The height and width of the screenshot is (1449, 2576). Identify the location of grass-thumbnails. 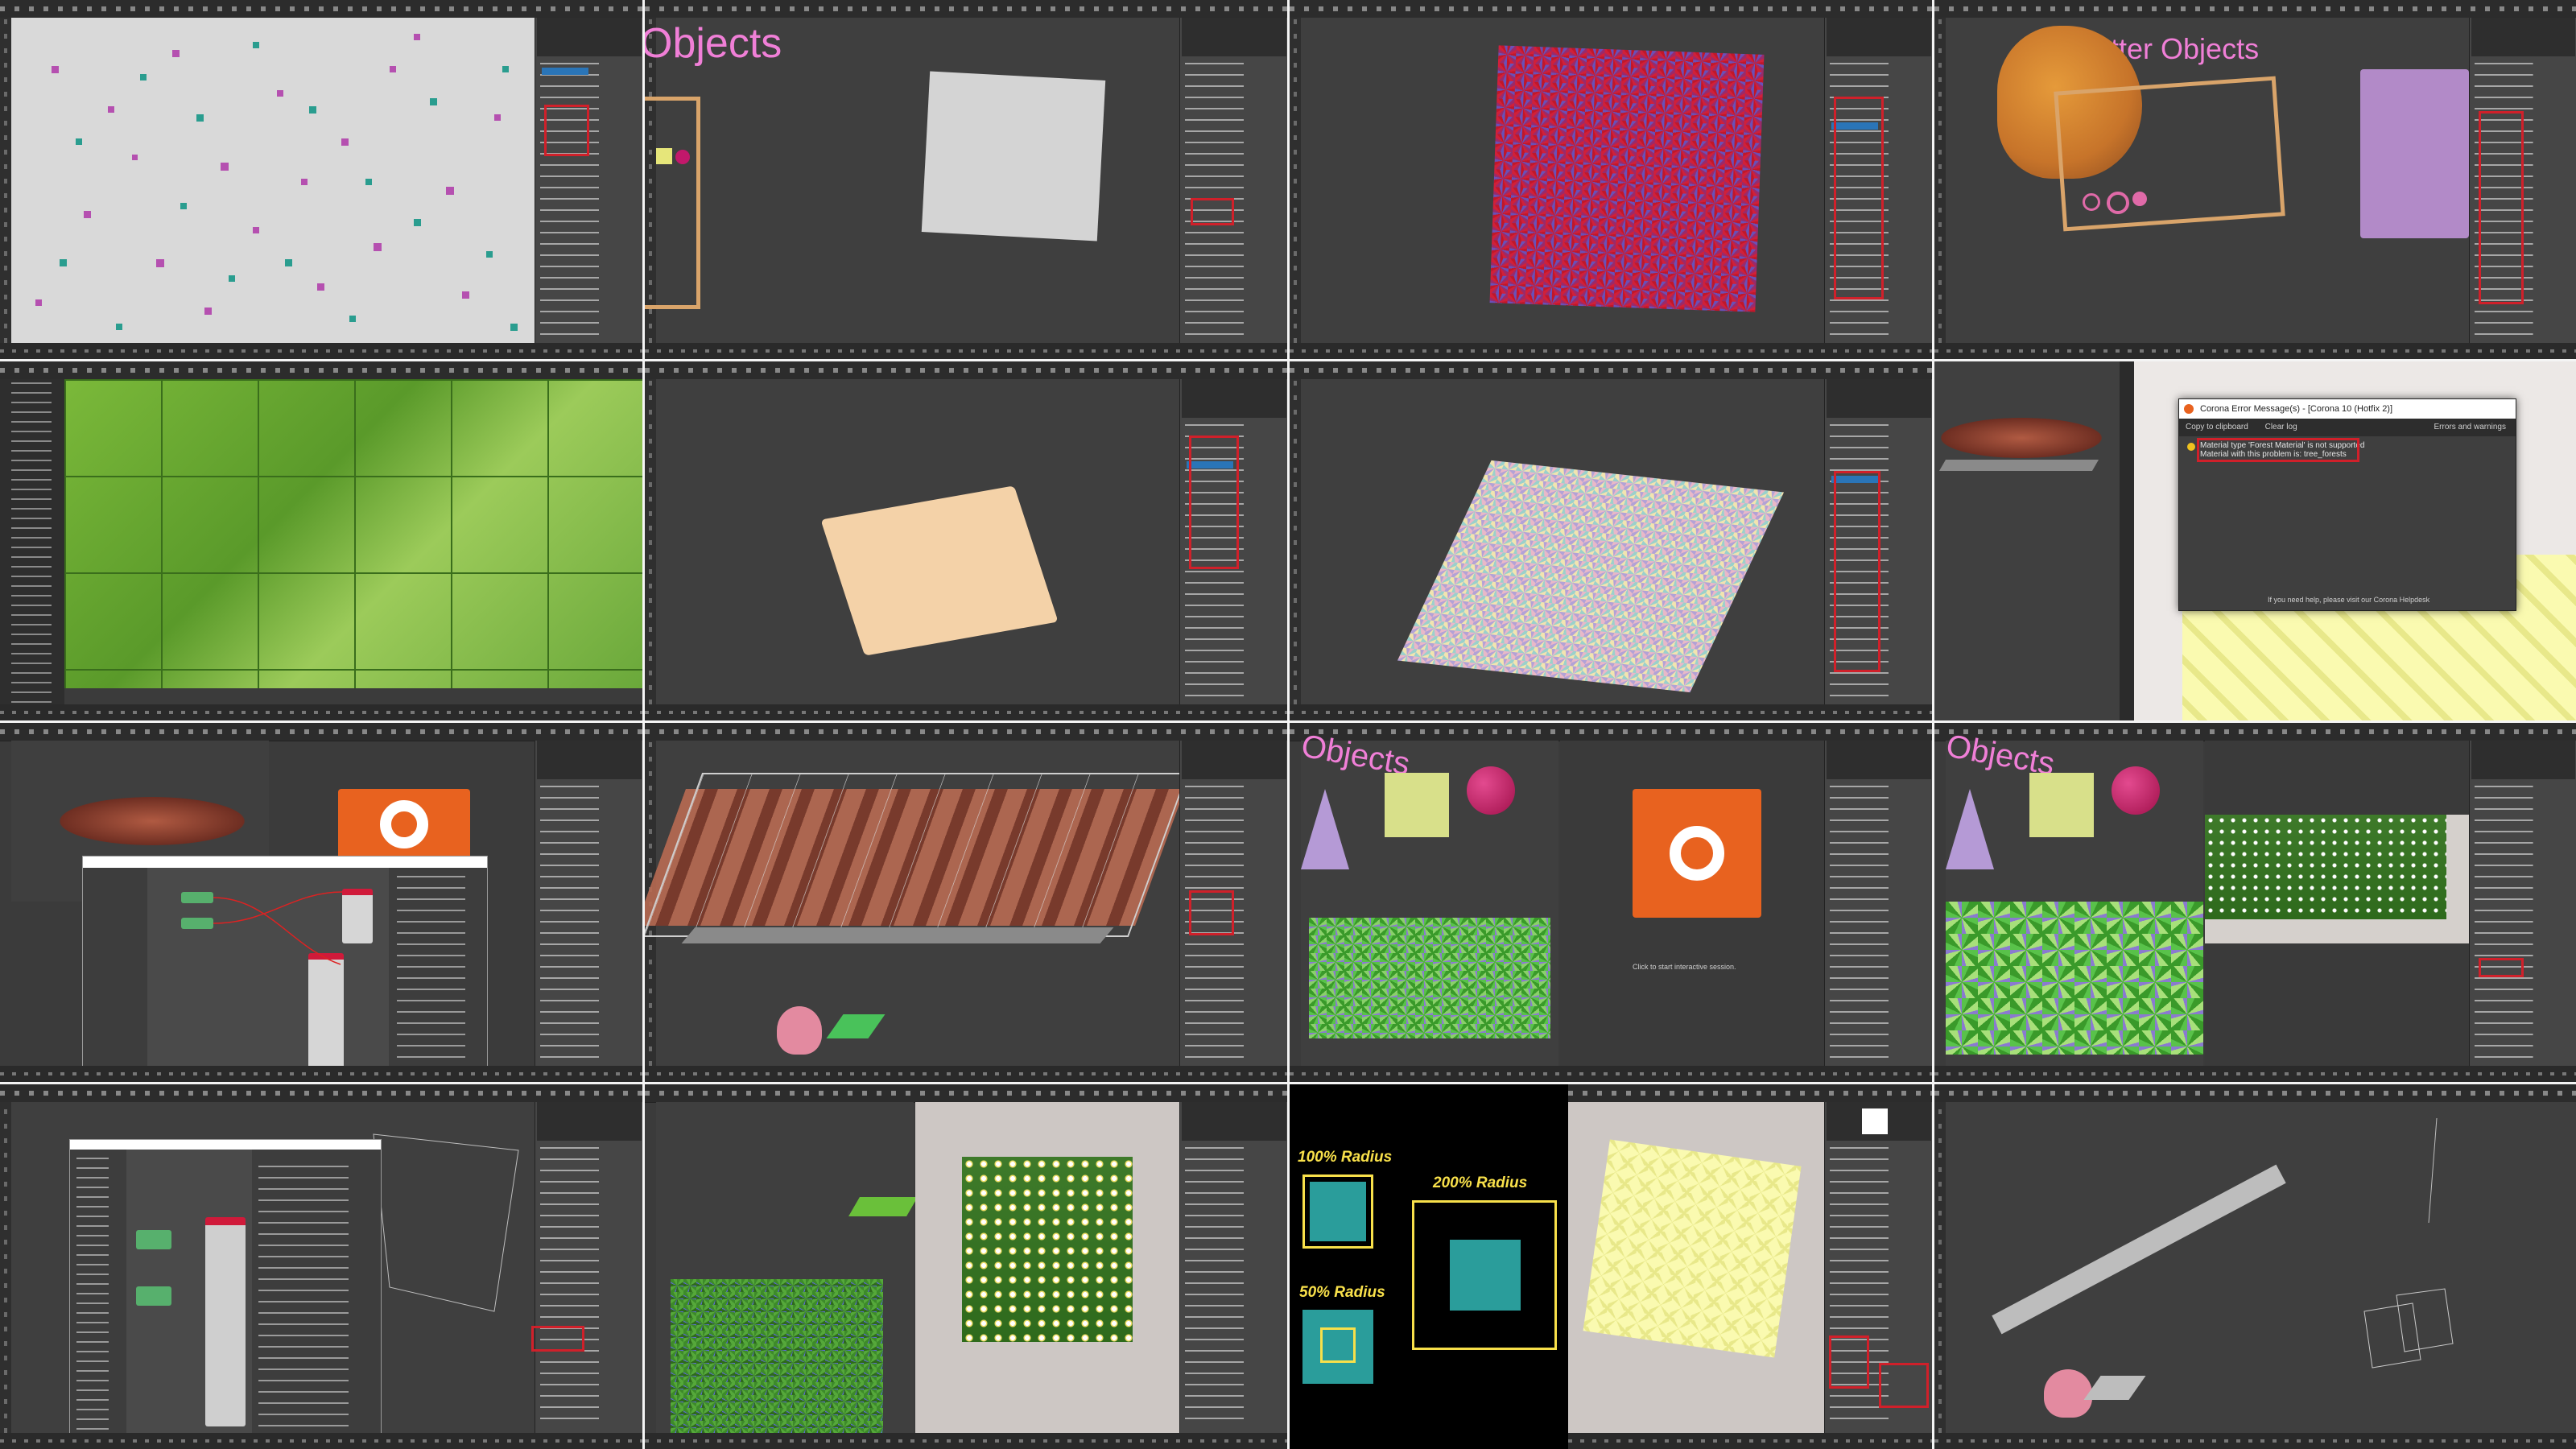
(353, 533).